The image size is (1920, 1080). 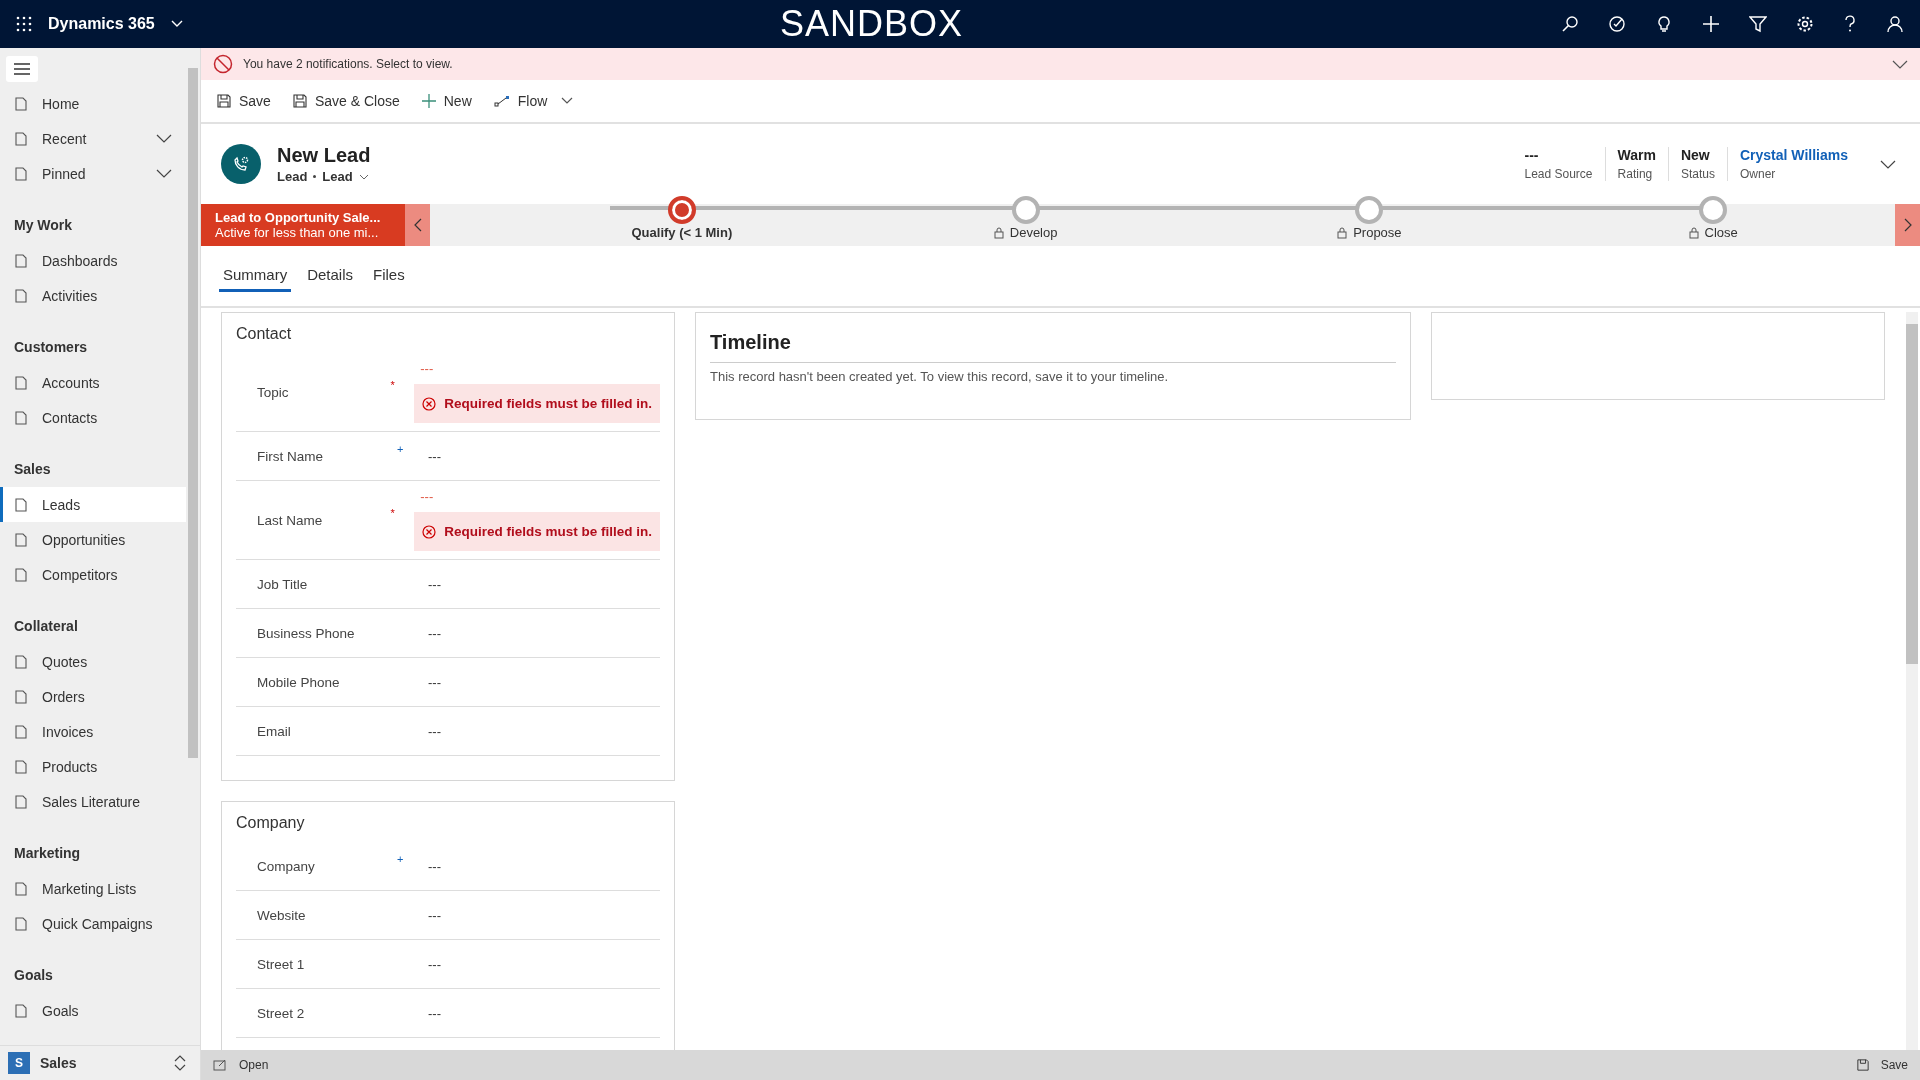 I want to click on nav-item: Home, so click(x=93, y=103).